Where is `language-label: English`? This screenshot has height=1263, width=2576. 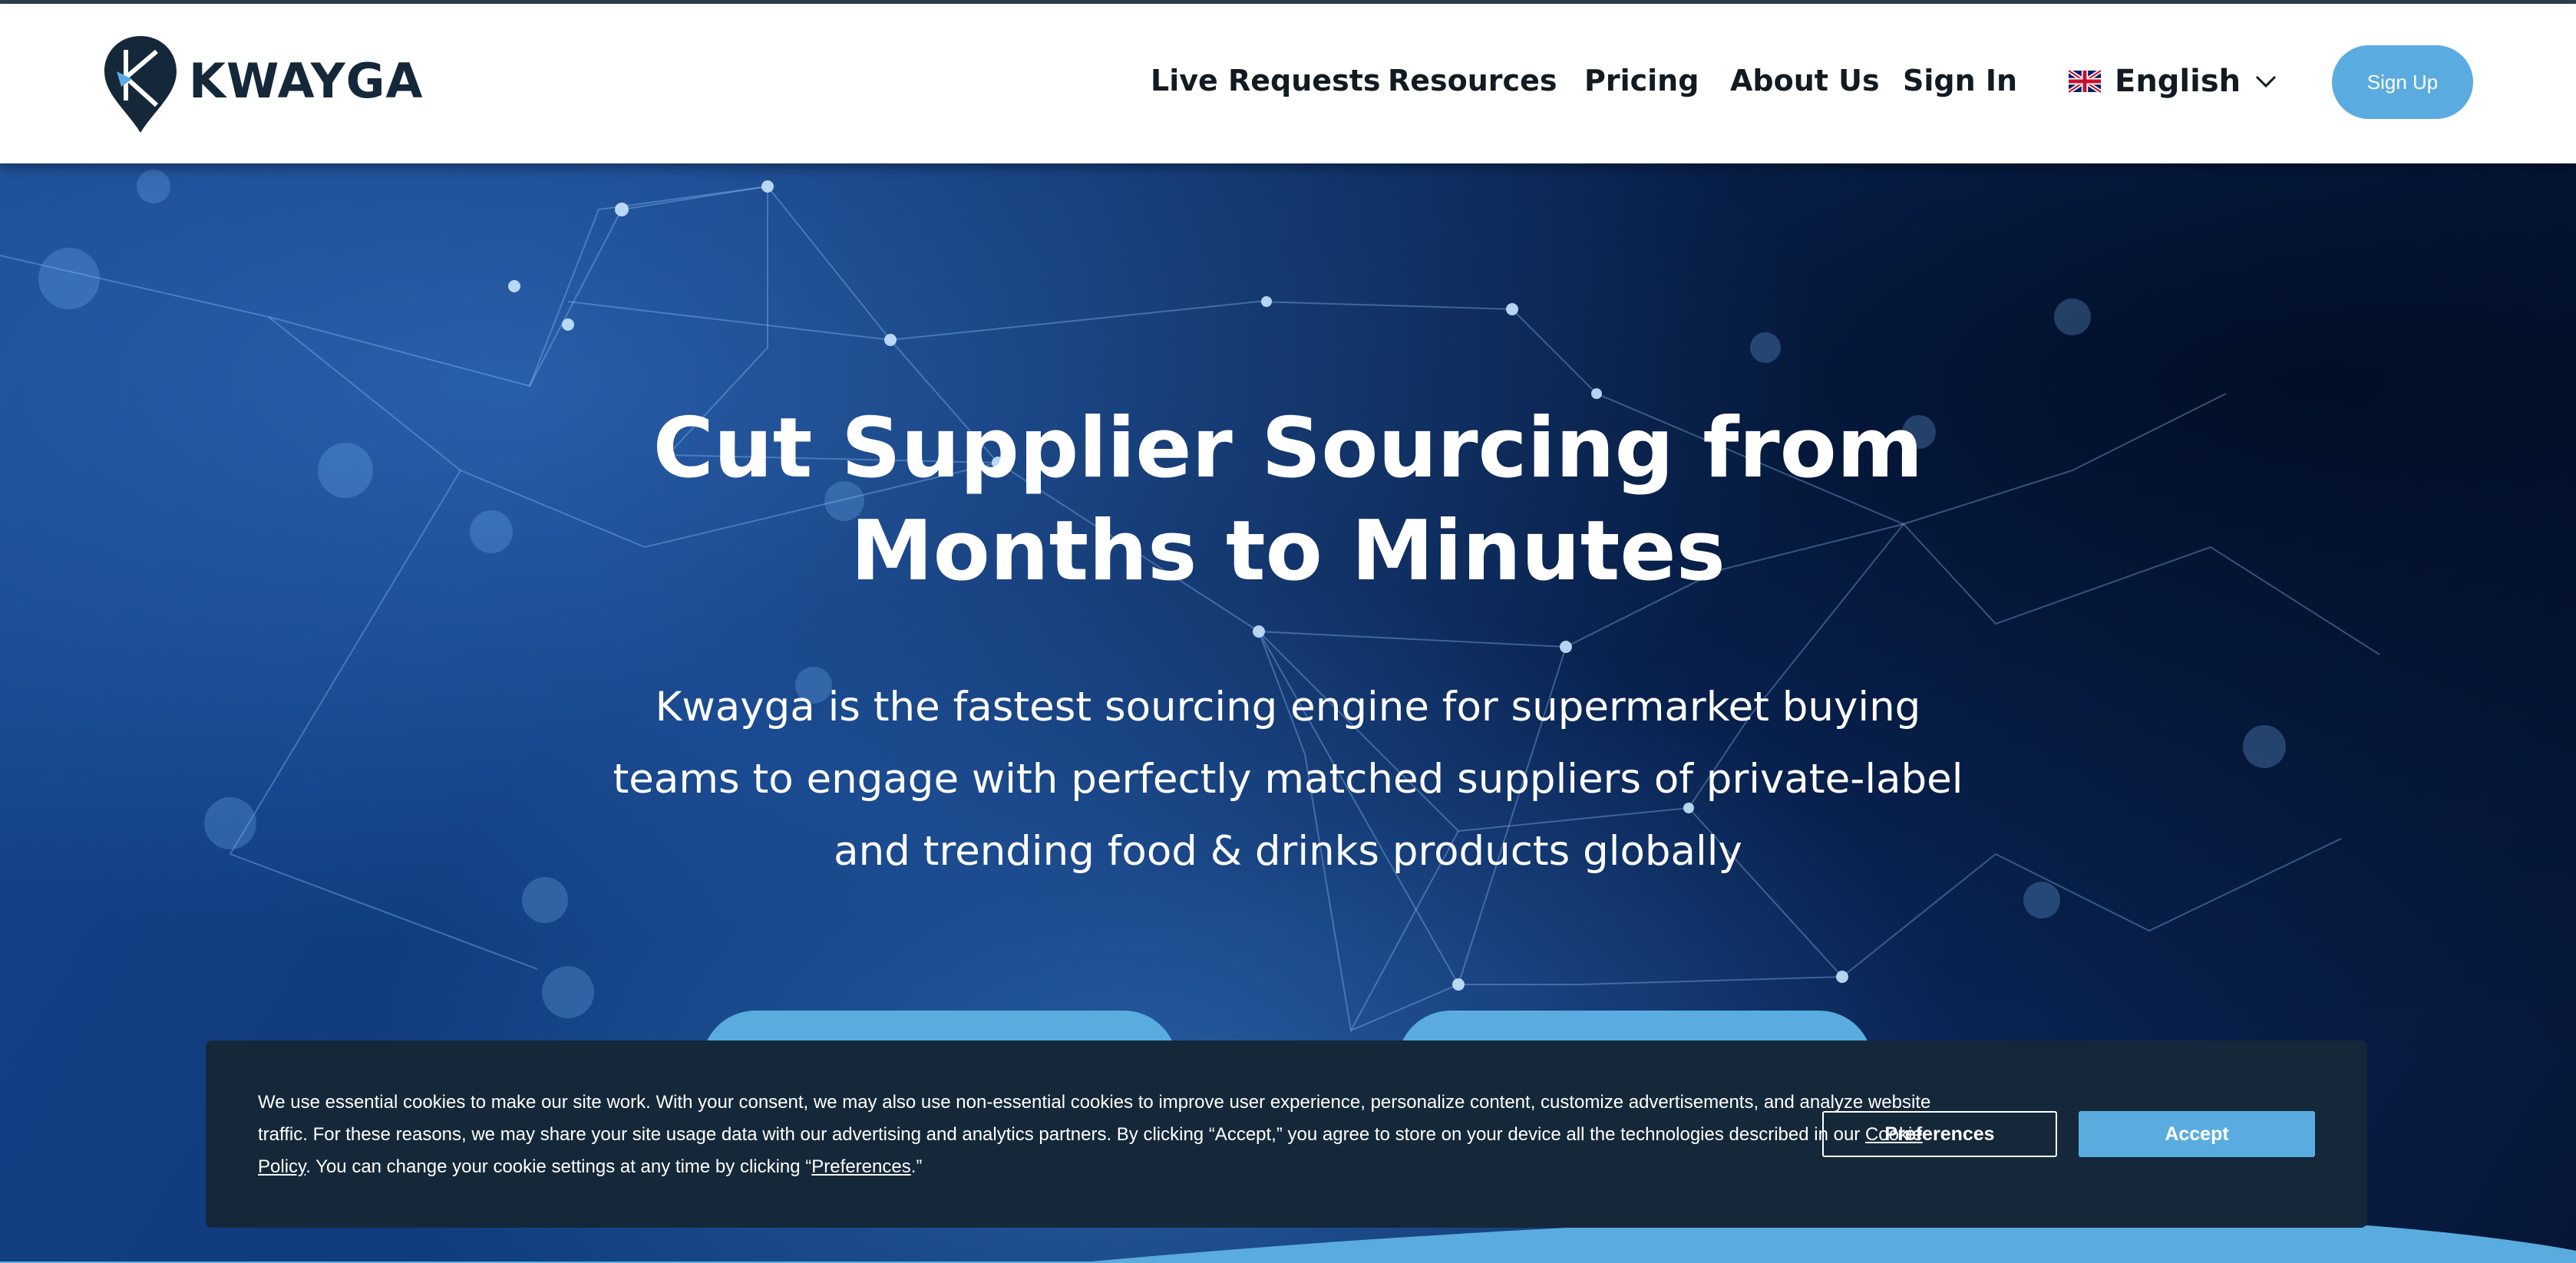
language-label: English is located at coordinates (2178, 81).